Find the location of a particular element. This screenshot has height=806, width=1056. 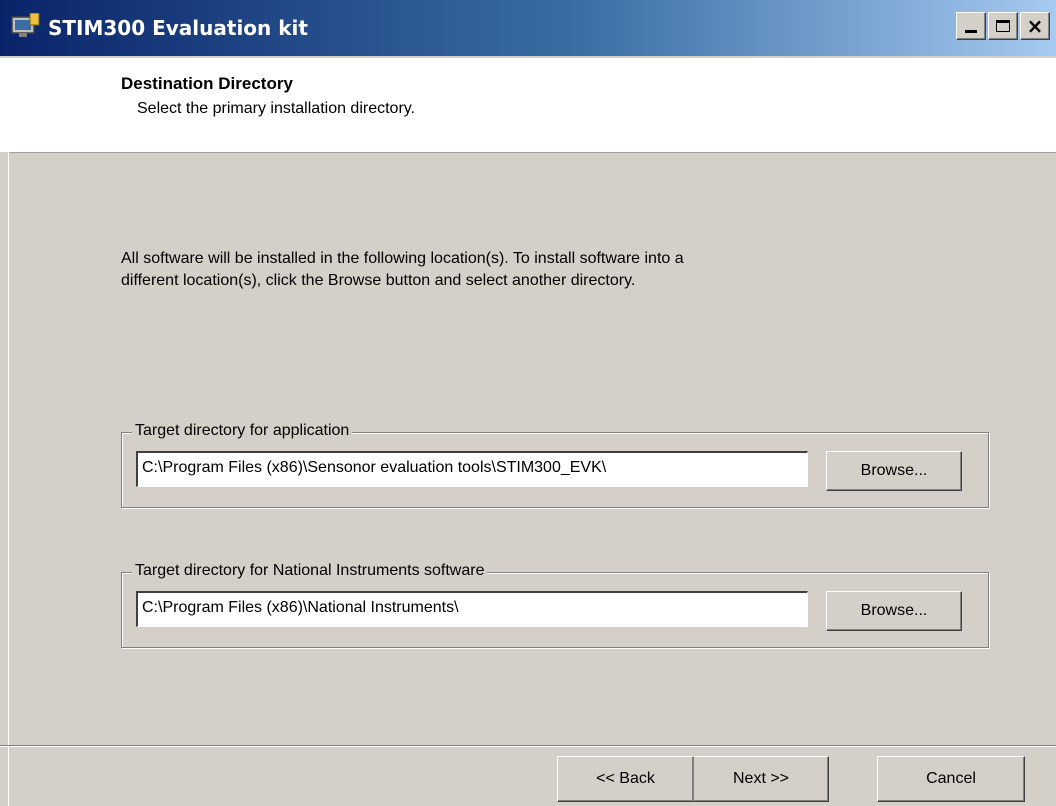

application-directory-label: Target directory for application is located at coordinates (242, 431).